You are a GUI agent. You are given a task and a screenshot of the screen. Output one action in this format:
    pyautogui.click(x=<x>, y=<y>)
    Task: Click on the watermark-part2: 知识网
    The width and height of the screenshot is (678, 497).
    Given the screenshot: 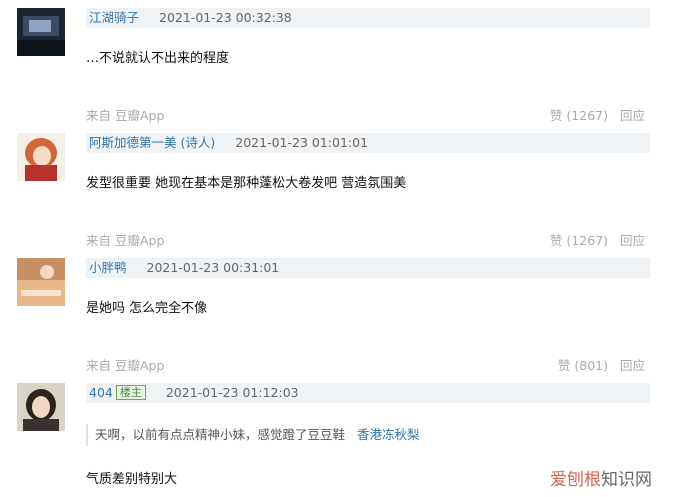 What is the action you would take?
    pyautogui.click(x=626, y=480)
    